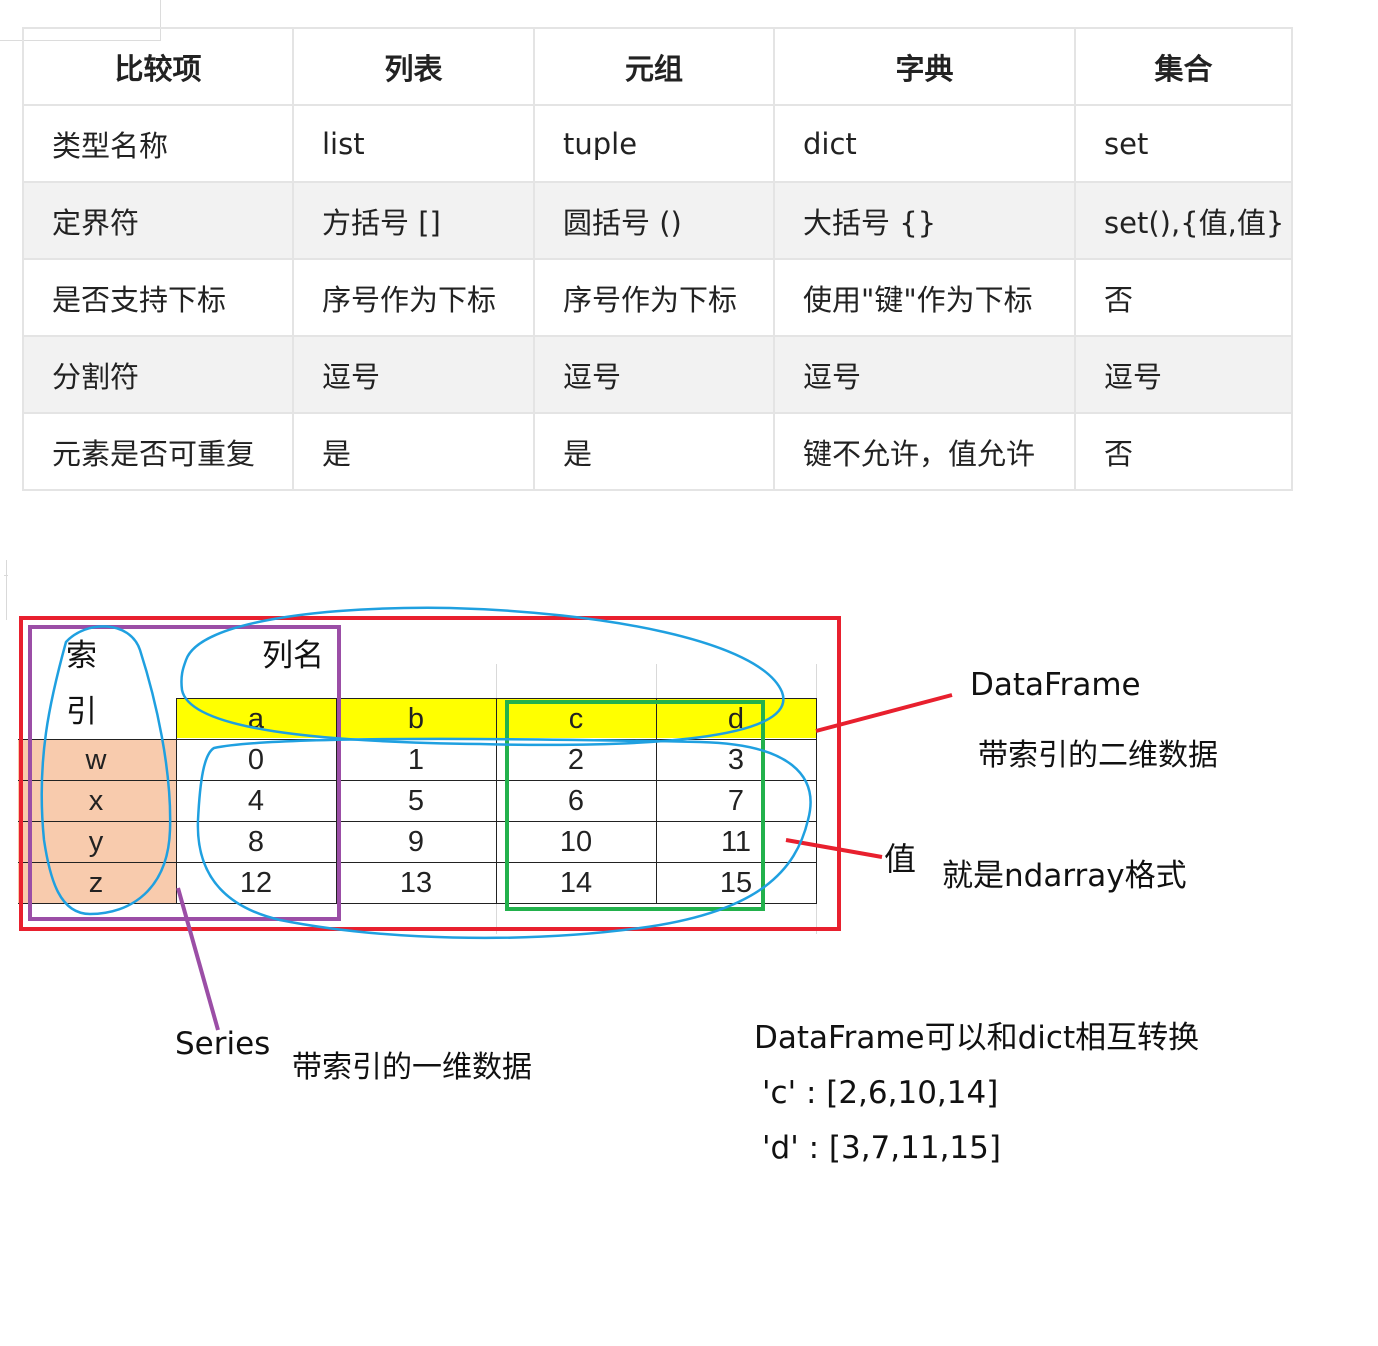  I want to click on index-label-text-1: 索, so click(81, 656).